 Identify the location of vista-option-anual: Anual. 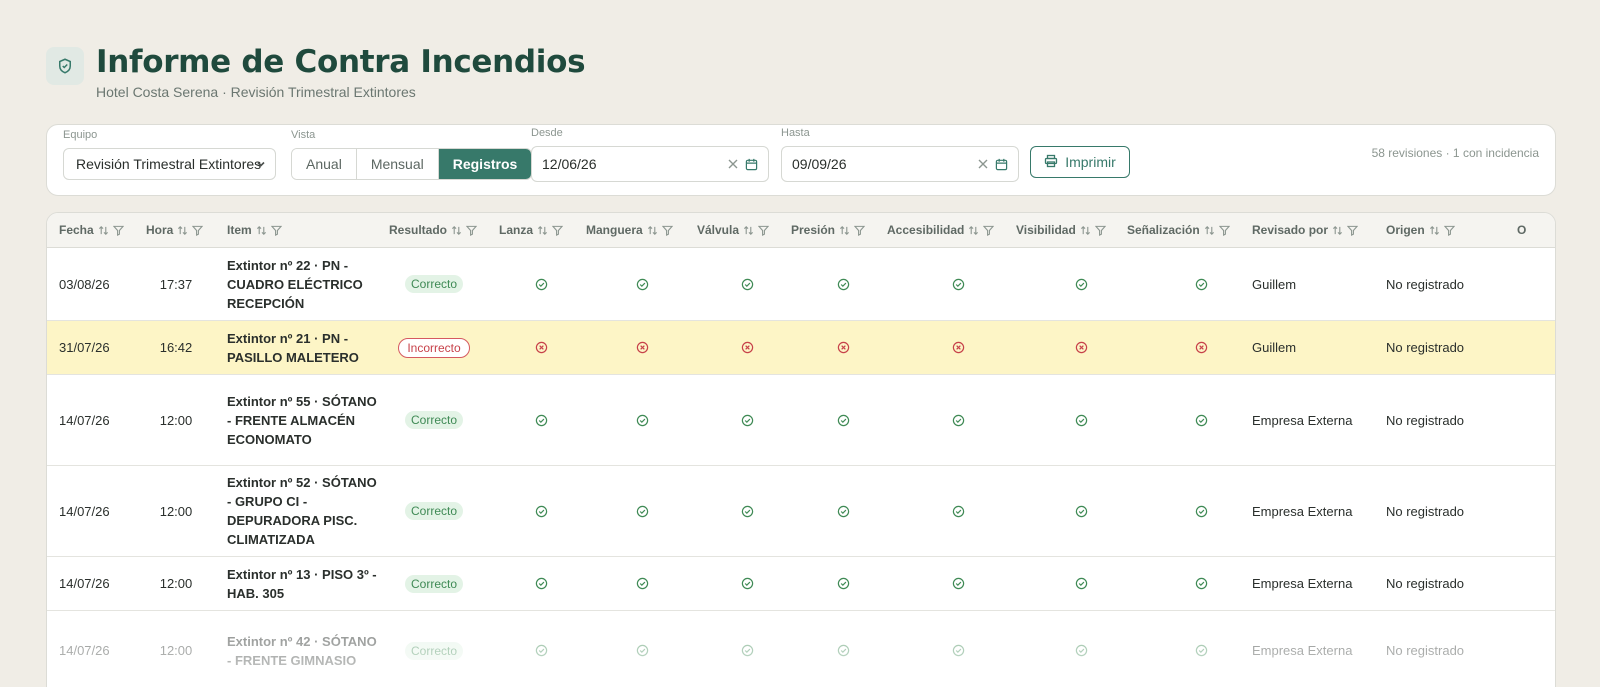
(324, 164).